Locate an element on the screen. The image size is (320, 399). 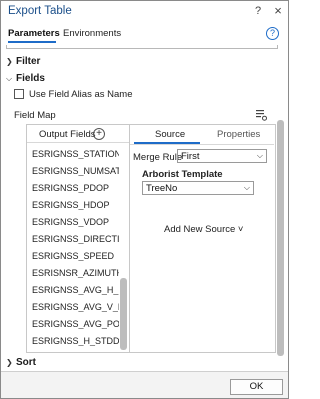
tab-environments: Environments is located at coordinates (92, 33).